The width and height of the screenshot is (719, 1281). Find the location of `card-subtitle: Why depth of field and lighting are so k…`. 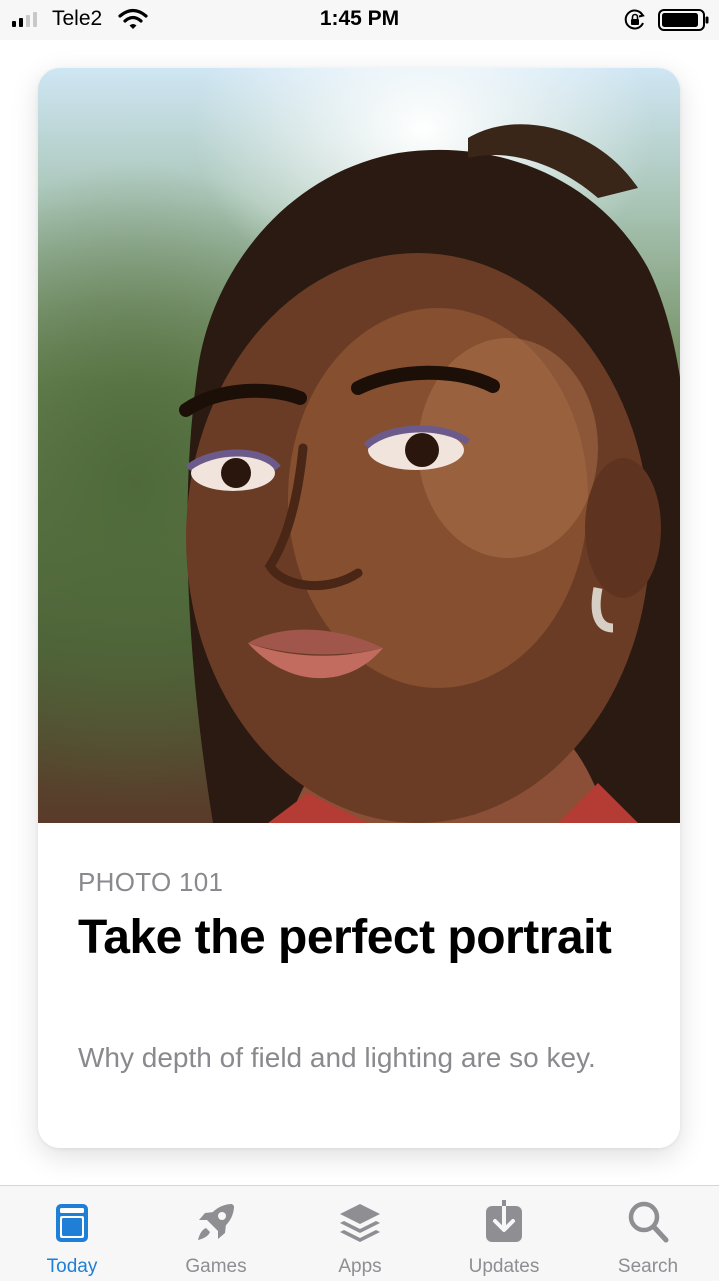

card-subtitle: Why depth of field and lighting are so k… is located at coordinates (337, 1057).